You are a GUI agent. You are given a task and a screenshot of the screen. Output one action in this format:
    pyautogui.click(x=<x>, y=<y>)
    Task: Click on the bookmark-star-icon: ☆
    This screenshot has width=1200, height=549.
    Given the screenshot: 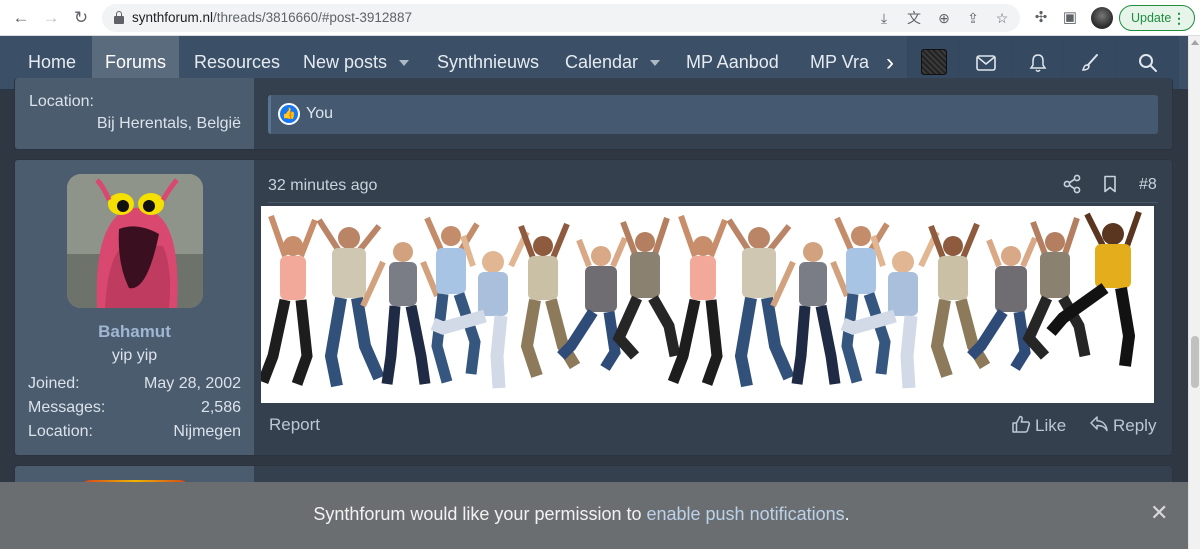 What is the action you would take?
    pyautogui.click(x=1002, y=18)
    